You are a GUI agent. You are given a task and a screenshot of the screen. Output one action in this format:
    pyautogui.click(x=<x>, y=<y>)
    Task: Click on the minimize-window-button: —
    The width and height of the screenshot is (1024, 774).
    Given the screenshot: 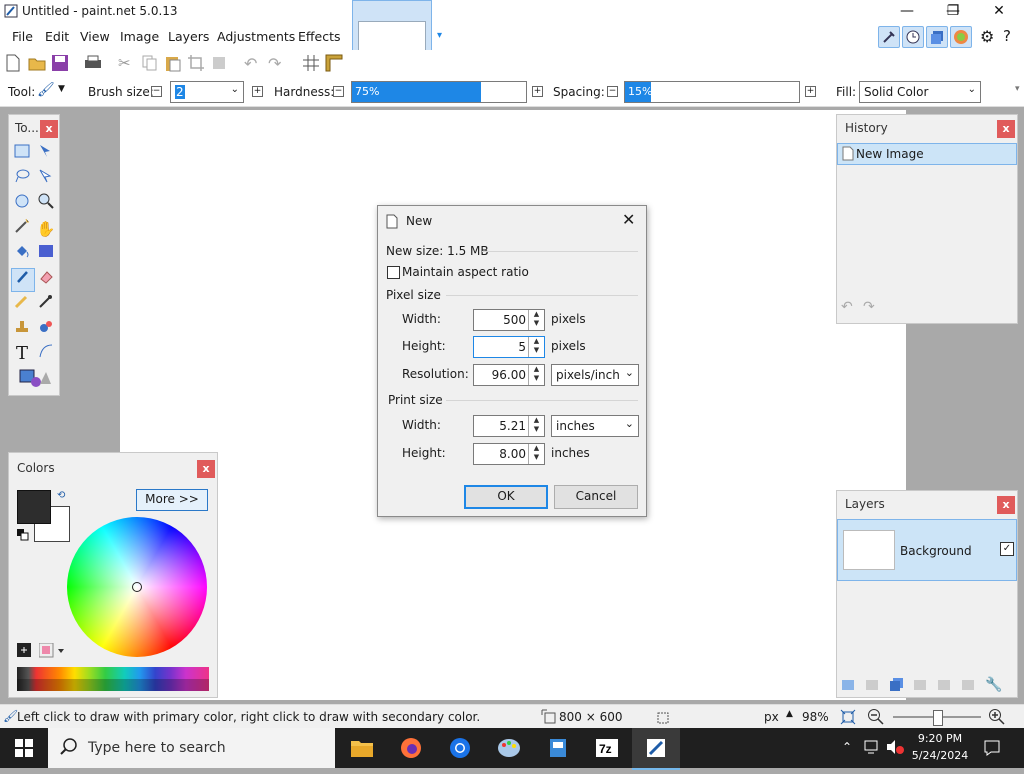 What is the action you would take?
    pyautogui.click(x=907, y=12)
    